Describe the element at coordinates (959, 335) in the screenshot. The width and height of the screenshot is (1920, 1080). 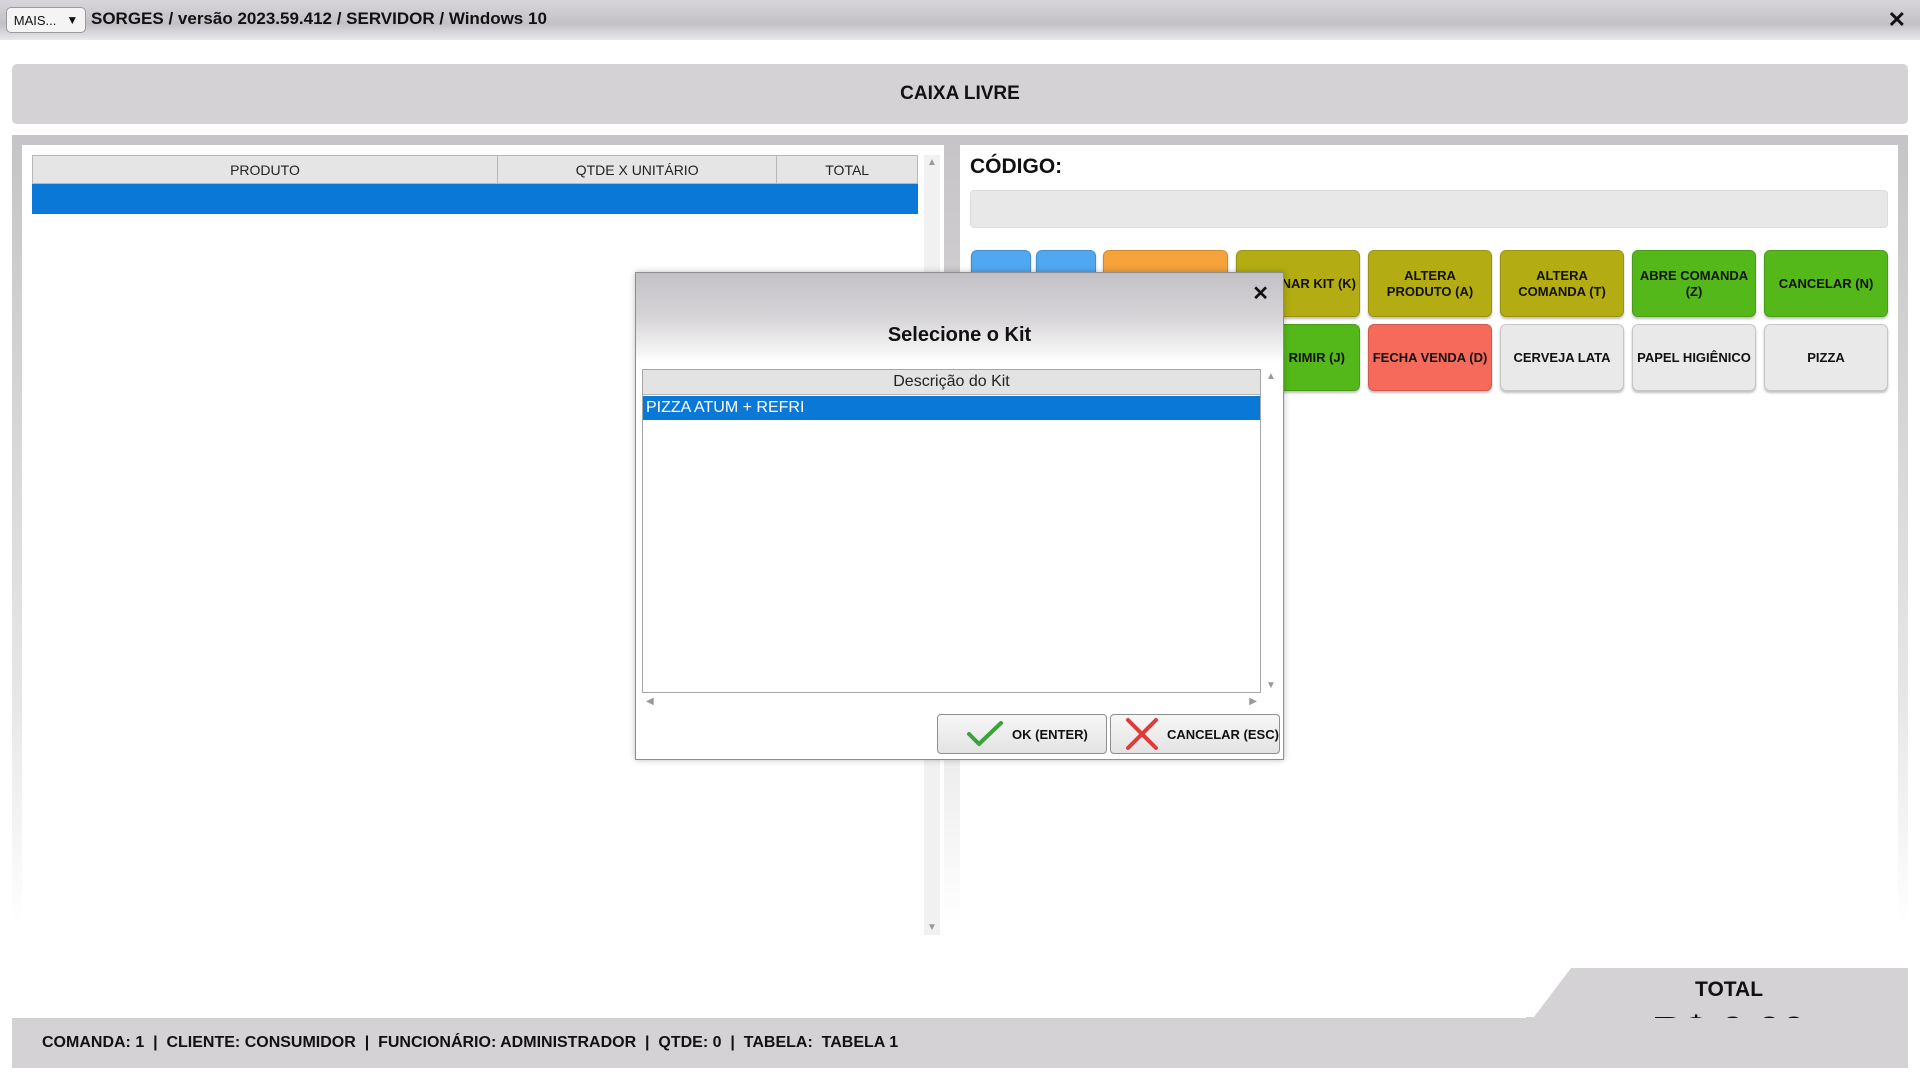
I see `dialog-title: Selecione o Kit` at that location.